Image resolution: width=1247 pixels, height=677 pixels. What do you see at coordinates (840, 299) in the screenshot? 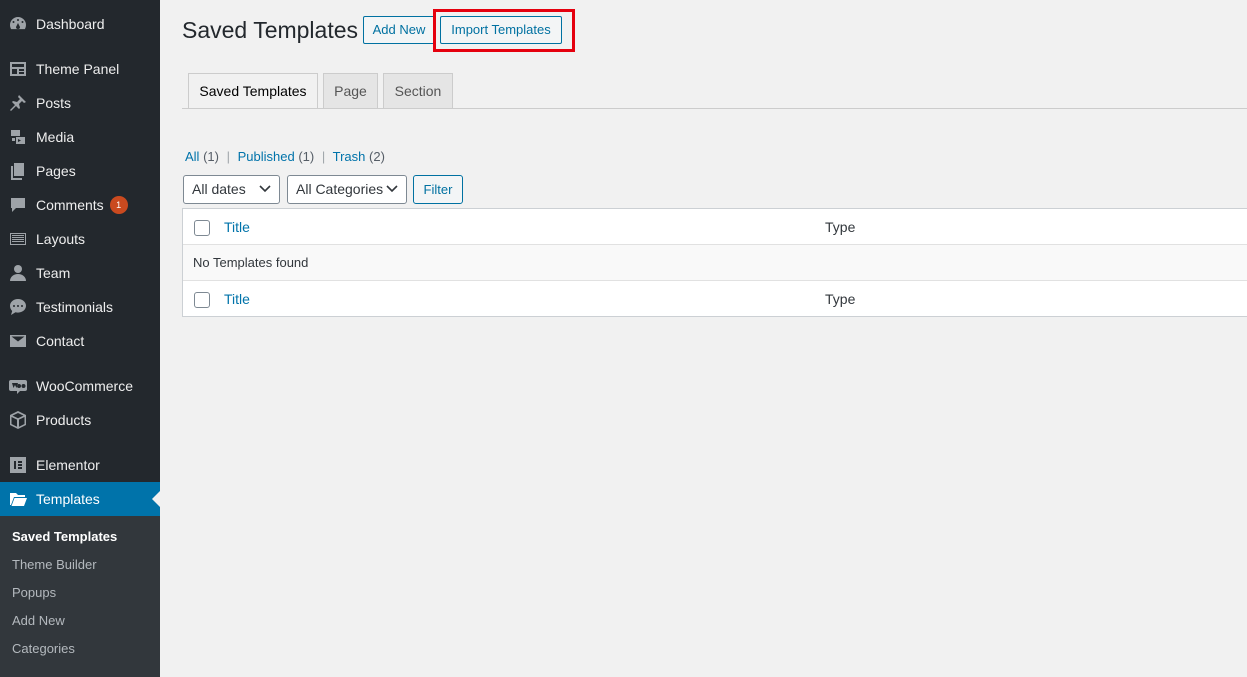
I see `type-column-footer: Type` at bounding box center [840, 299].